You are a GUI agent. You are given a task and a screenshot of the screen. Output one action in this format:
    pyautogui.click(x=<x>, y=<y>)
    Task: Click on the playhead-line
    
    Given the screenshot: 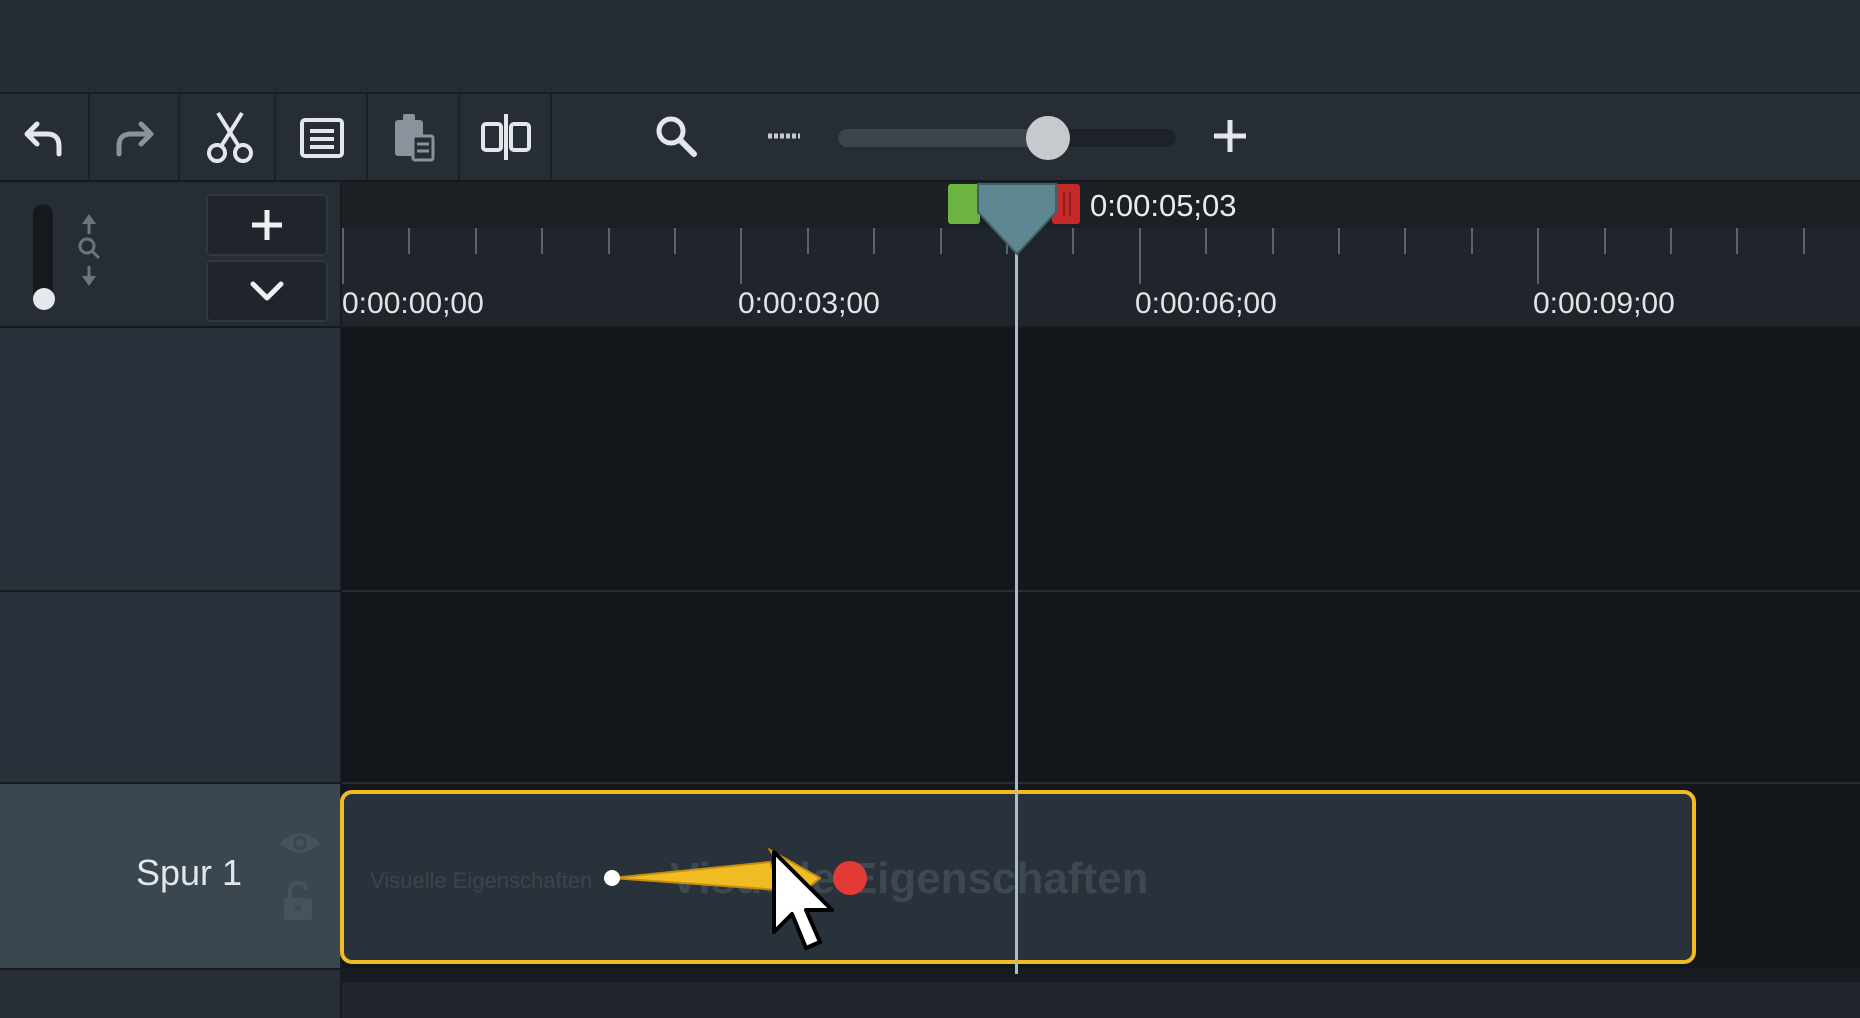 What is the action you would take?
    pyautogui.click(x=1016, y=592)
    